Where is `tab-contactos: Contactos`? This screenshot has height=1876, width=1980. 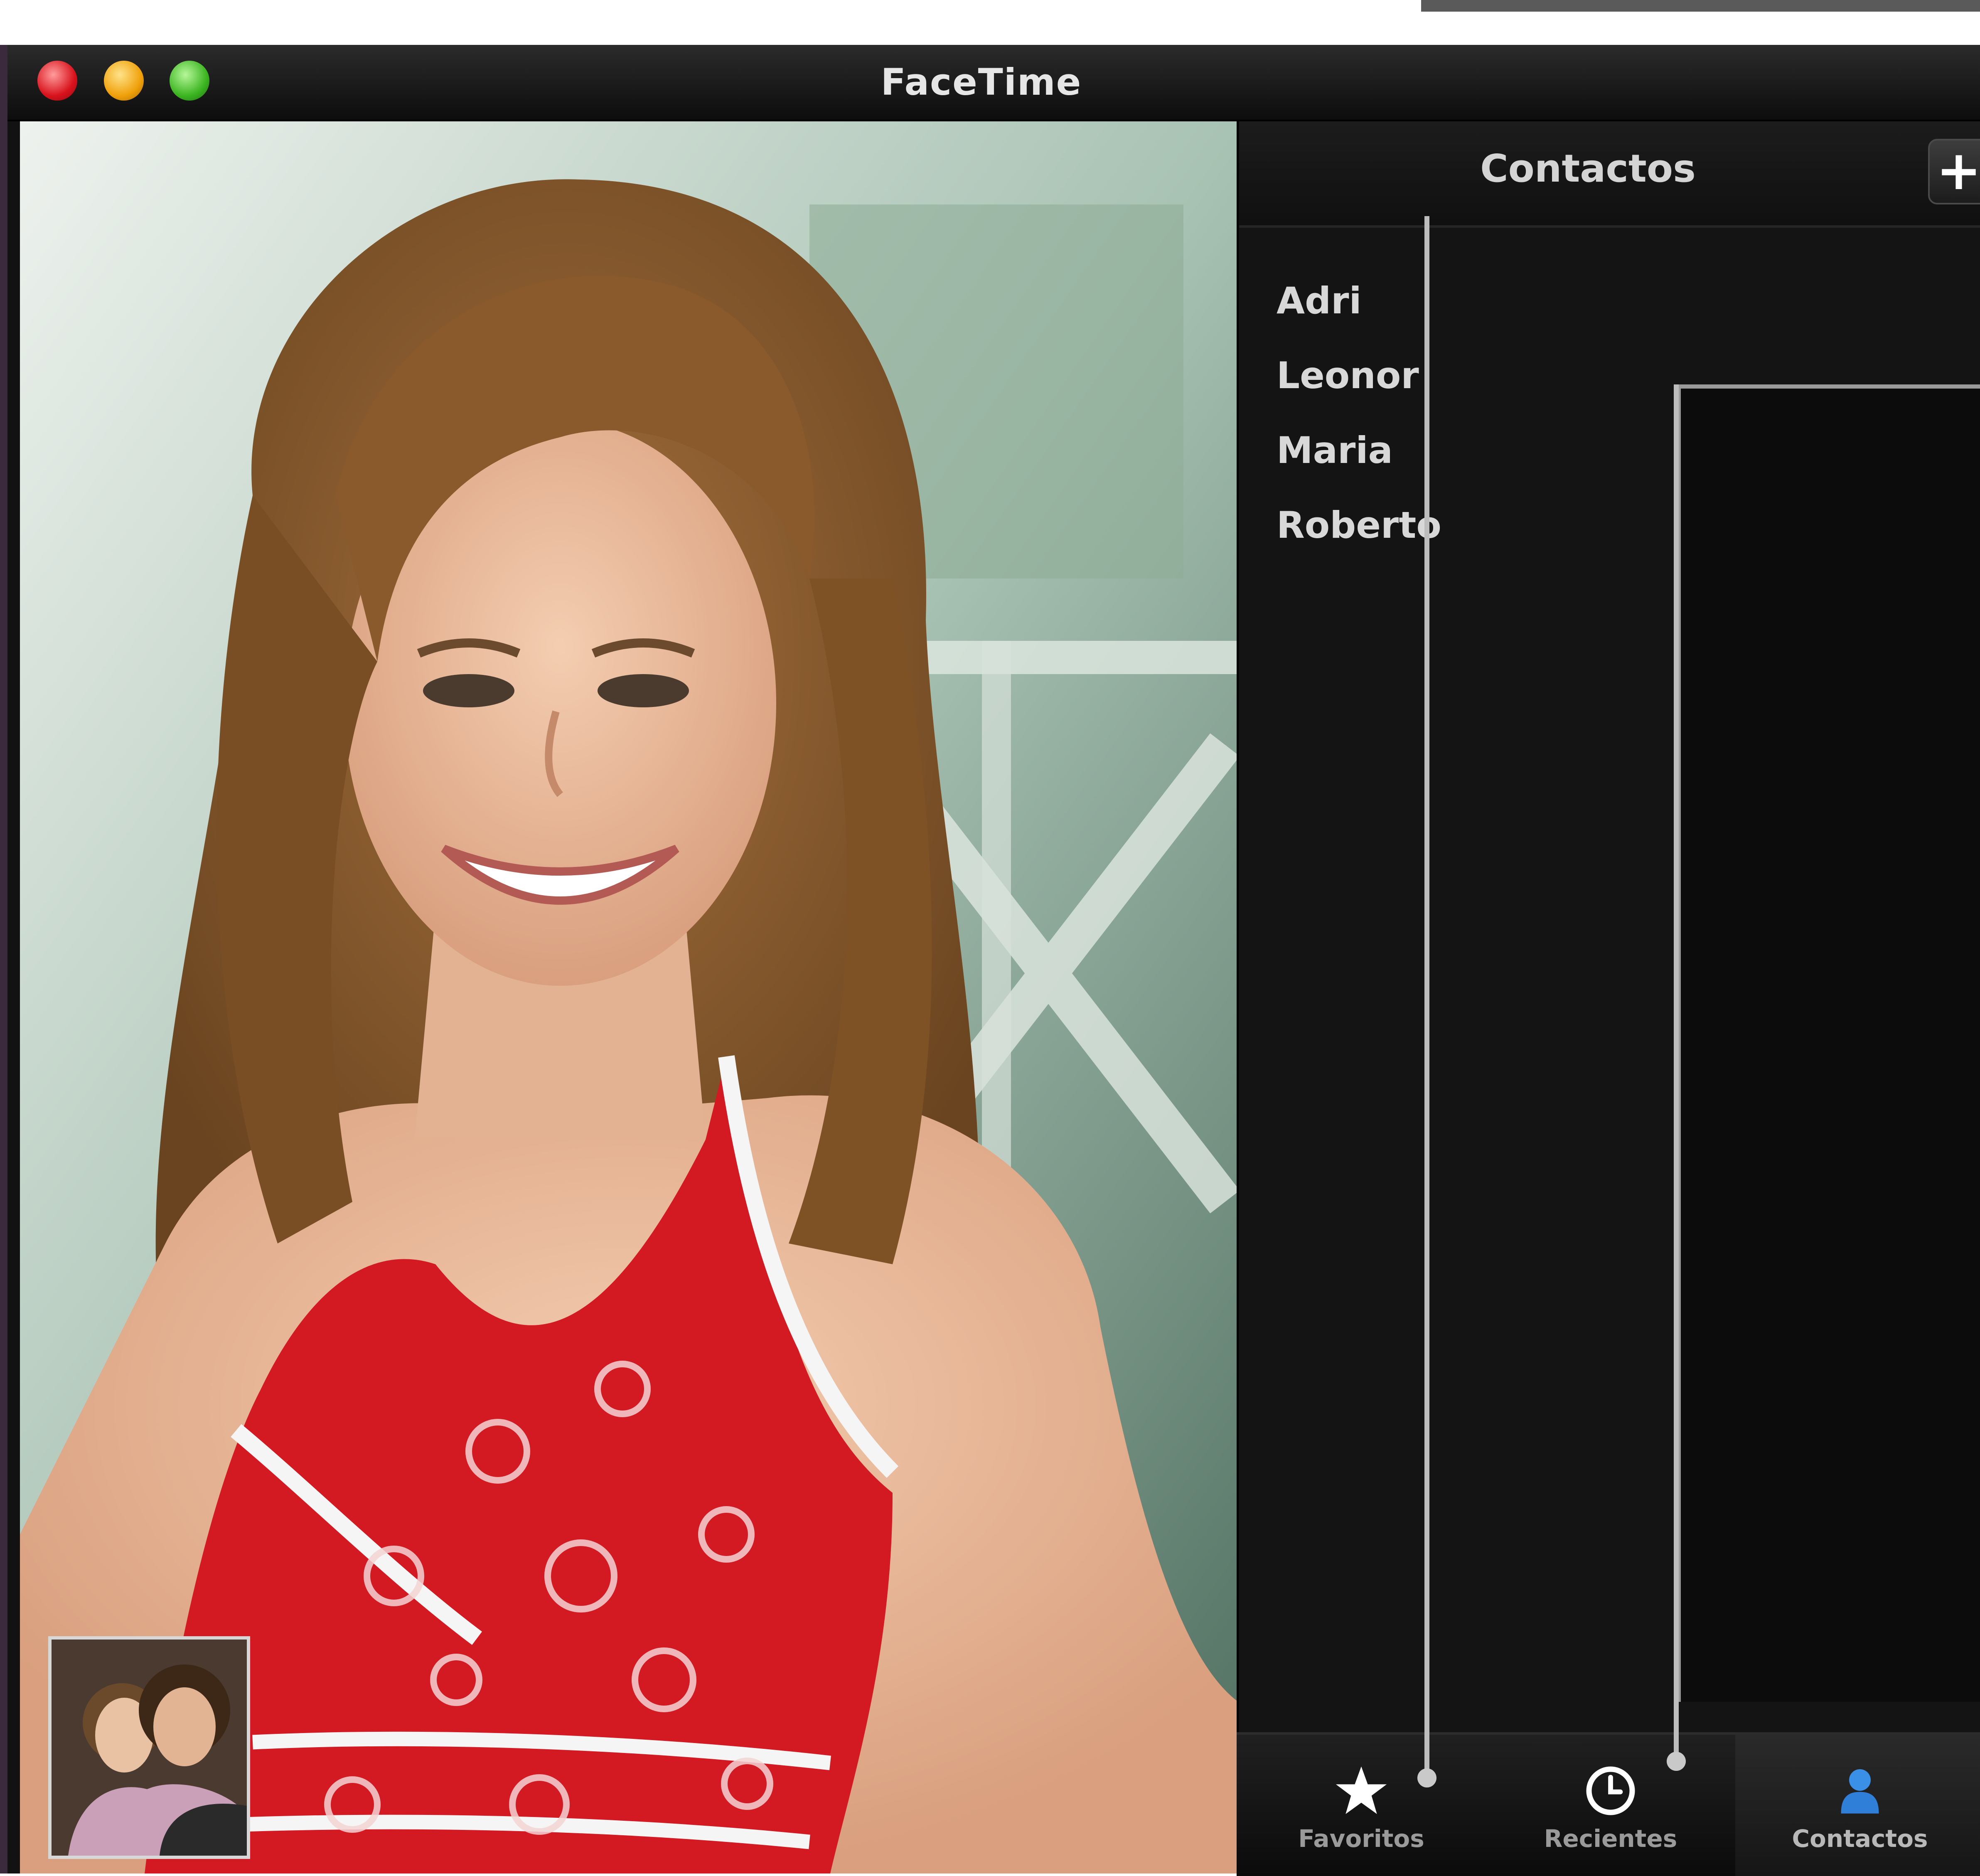
tab-contactos: Contactos is located at coordinates (1857, 1805).